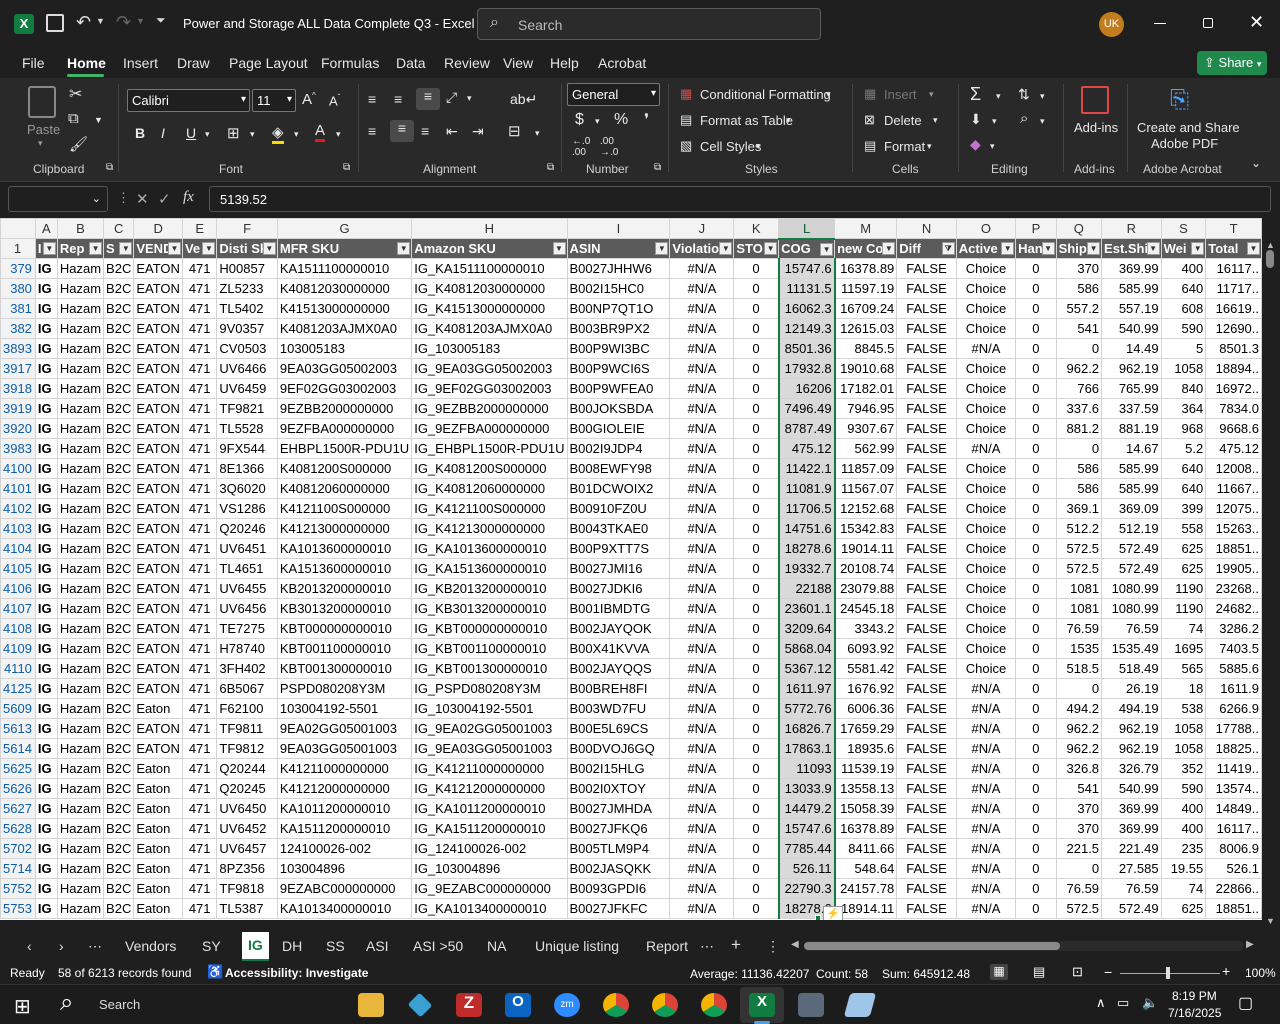 The height and width of the screenshot is (1024, 1280). What do you see at coordinates (46, 248) in the screenshot?
I see `header-cell: I ▼` at bounding box center [46, 248].